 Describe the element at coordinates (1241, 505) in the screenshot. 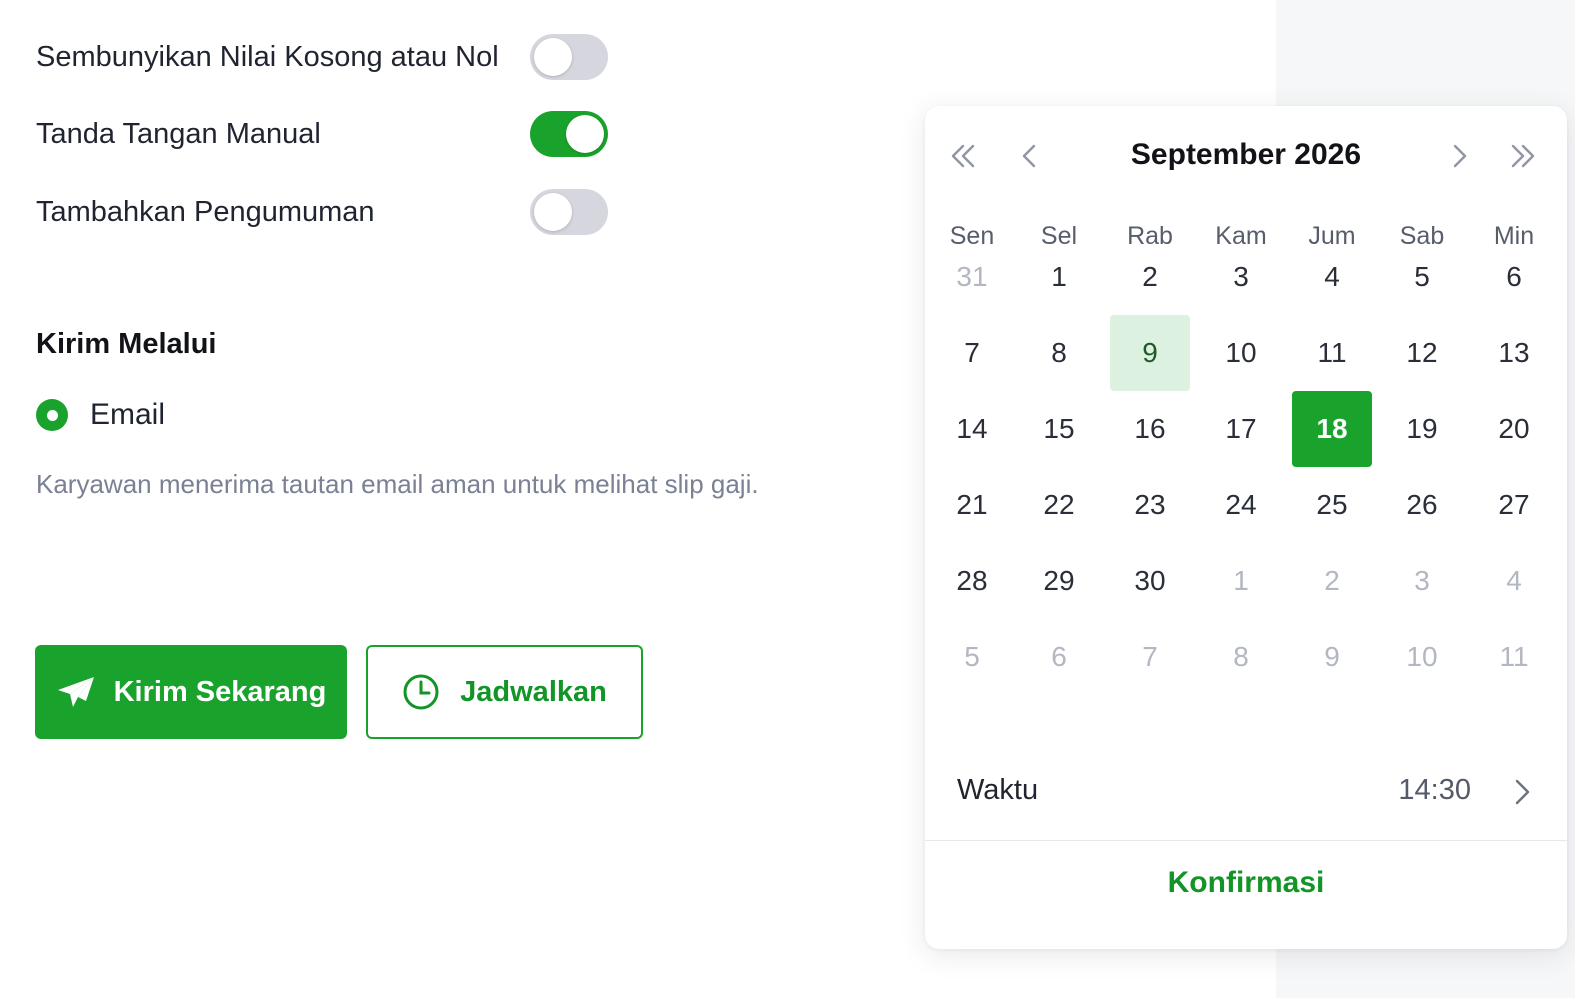

I see `calendar-day: 24` at that location.